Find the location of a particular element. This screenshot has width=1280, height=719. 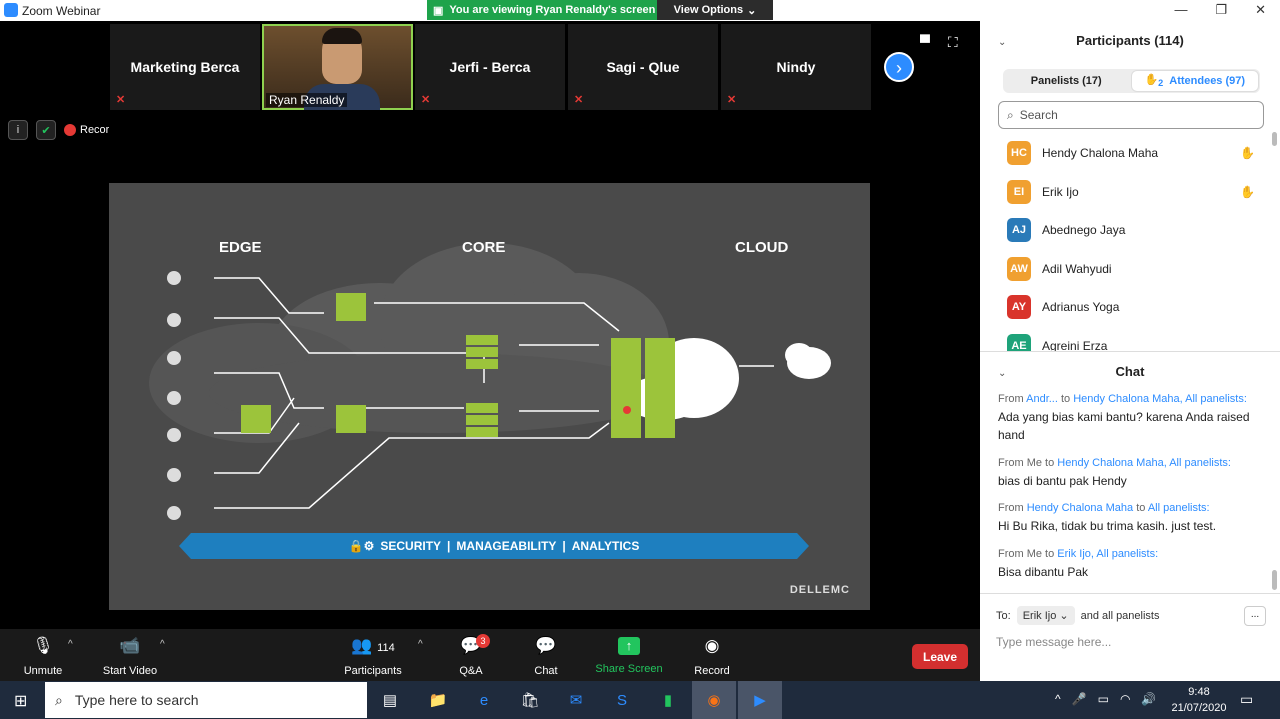

viewing-indicator: ▣ You are viewing Ryan Renaldy's screen is located at coordinates (542, 10).